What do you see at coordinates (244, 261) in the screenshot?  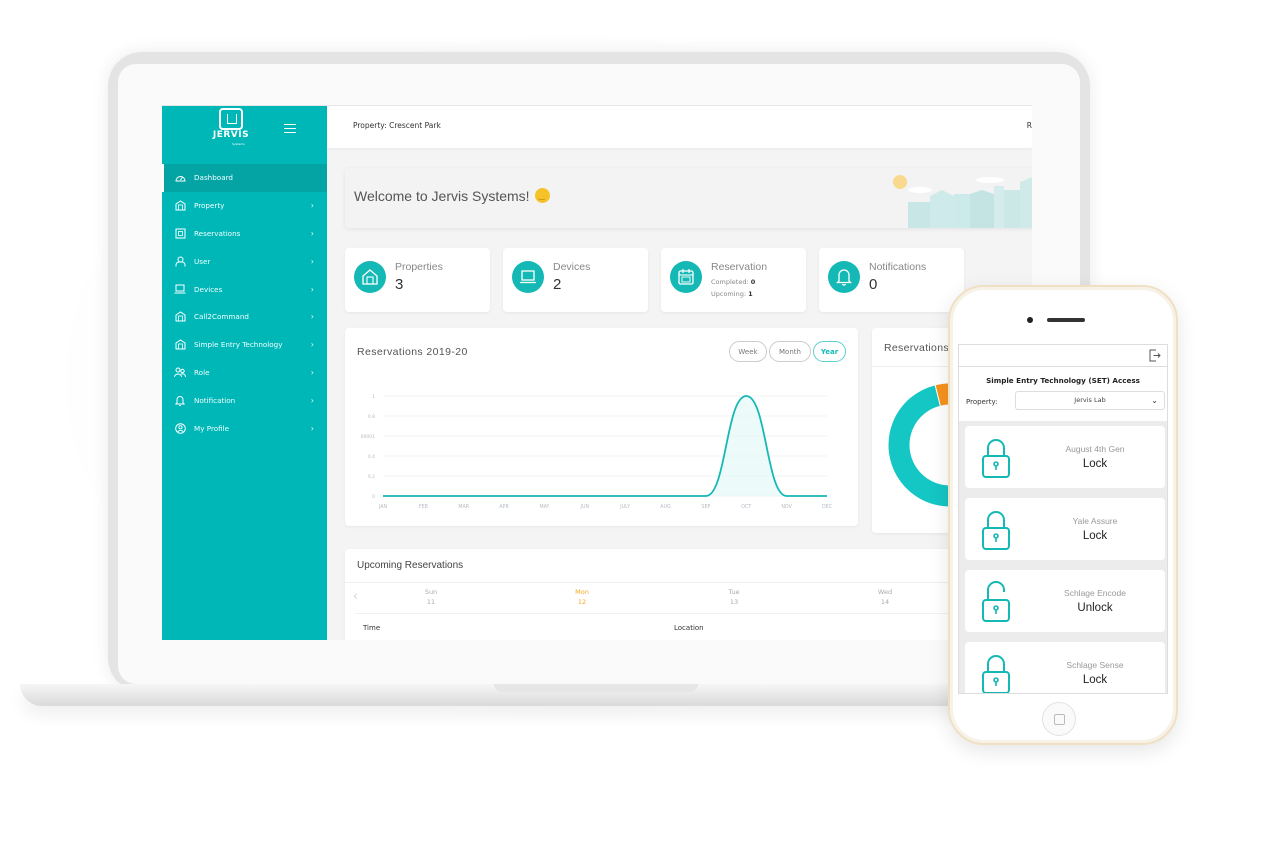 I see `sidebar-item-user: User ›` at bounding box center [244, 261].